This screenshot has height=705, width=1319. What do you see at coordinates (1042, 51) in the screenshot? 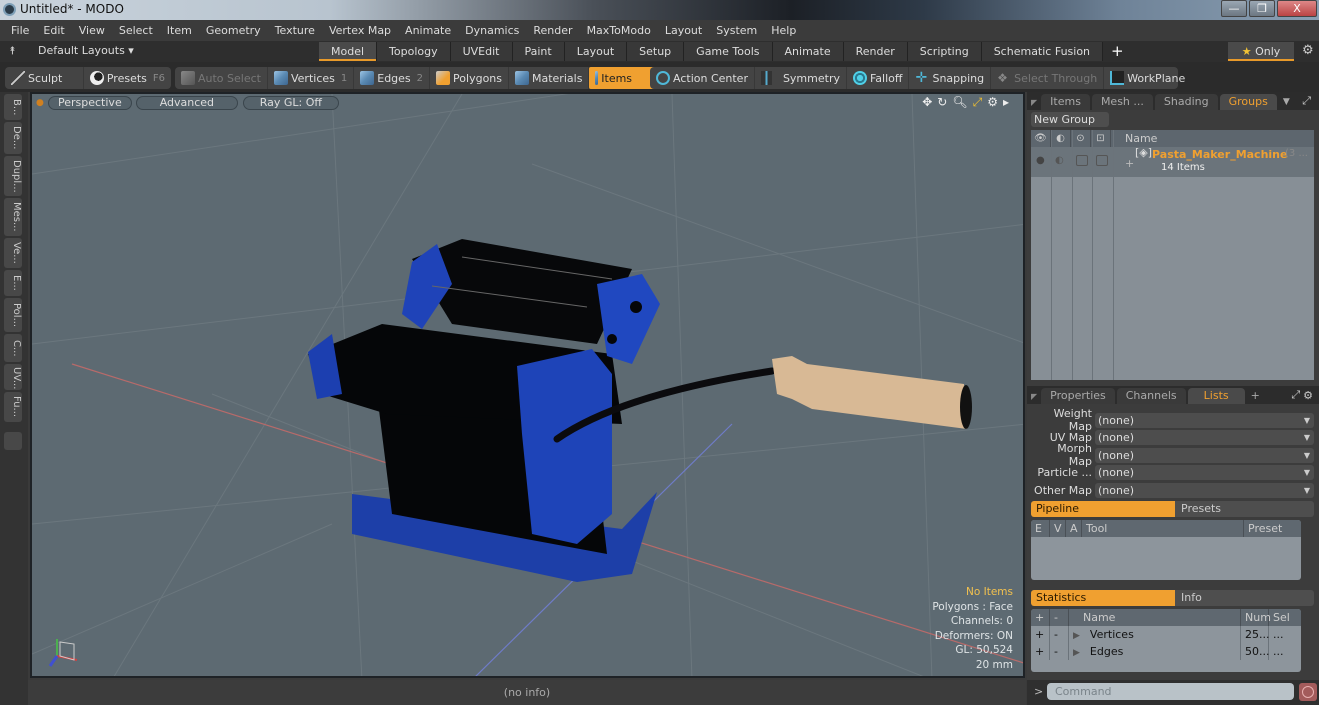
I see `layout-tab-schematic-fusion: Schematic Fusion` at bounding box center [1042, 51].